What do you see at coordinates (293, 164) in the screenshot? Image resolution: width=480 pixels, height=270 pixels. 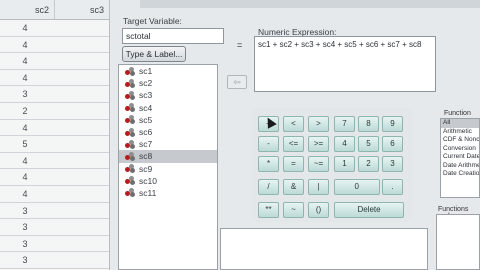 I see `keypad-button: =` at bounding box center [293, 164].